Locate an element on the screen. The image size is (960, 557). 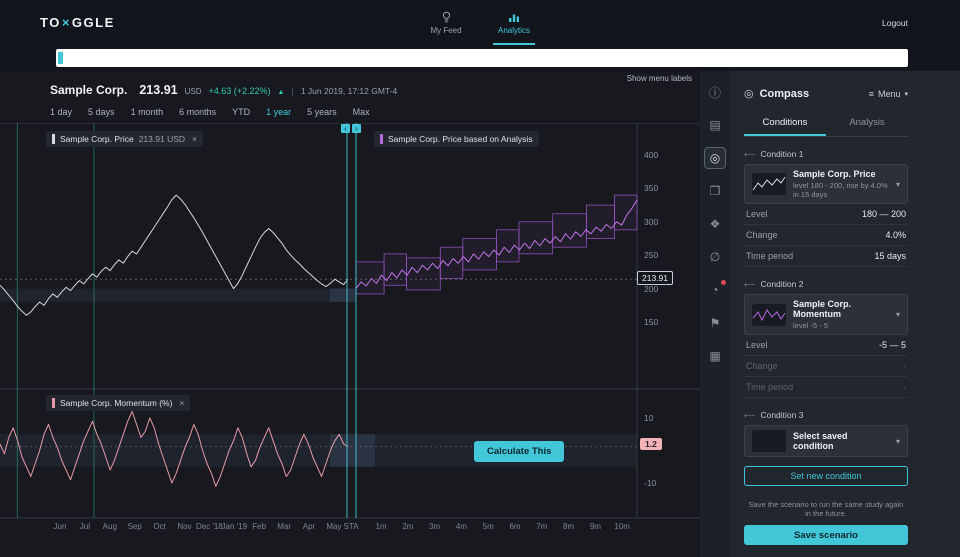
icon-rail: ⓘ ▤ ◎ ❐ ❖ ∅ ◔ ⚑ ▦ is located at coordinates (715, 314).